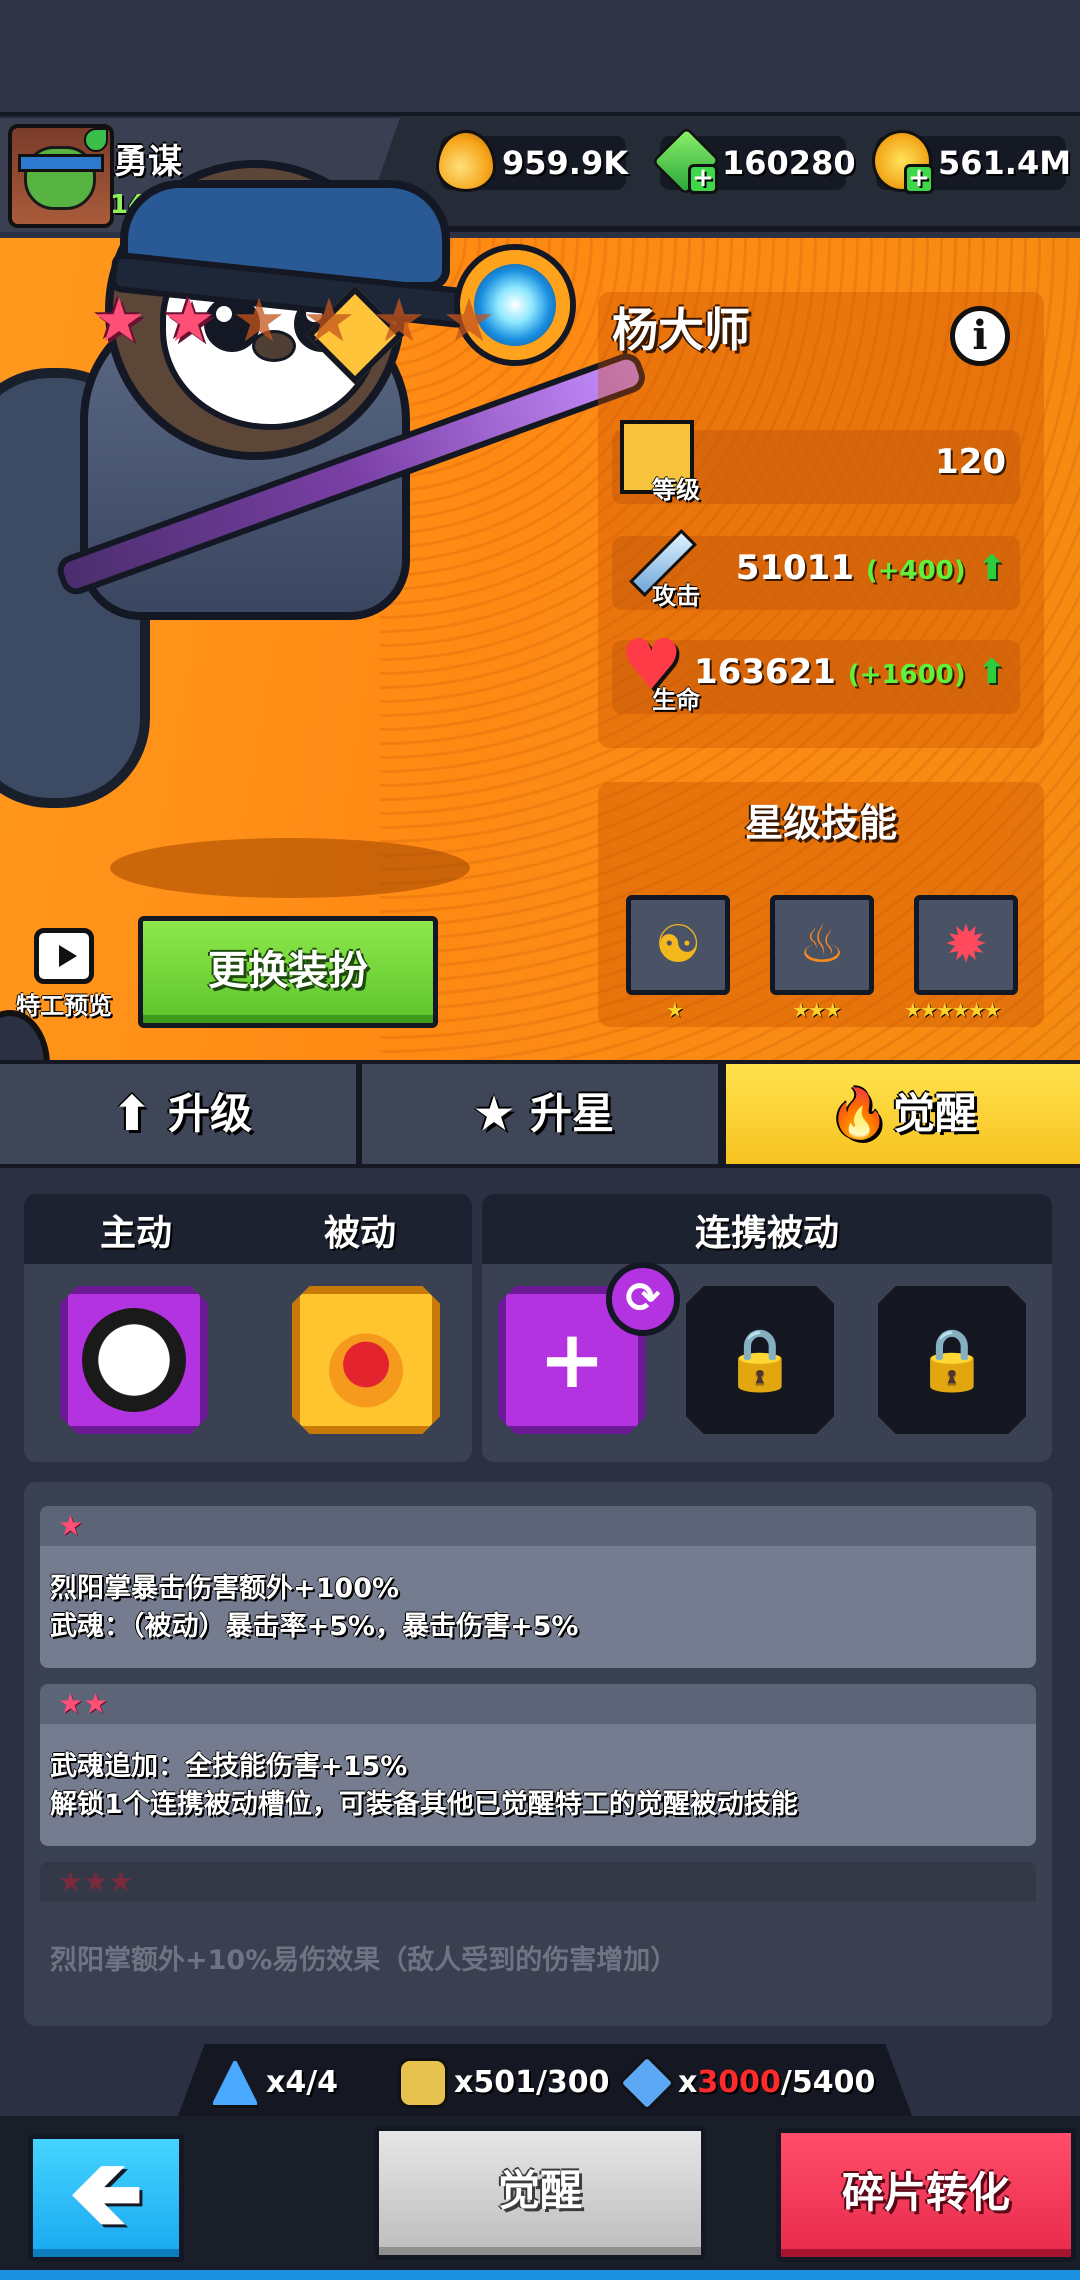 The image size is (1080, 2280). What do you see at coordinates (314, 1626) in the screenshot?
I see `awaken-line: 武魂：（被动）暴击率+5%，暴击伤害+5%` at bounding box center [314, 1626].